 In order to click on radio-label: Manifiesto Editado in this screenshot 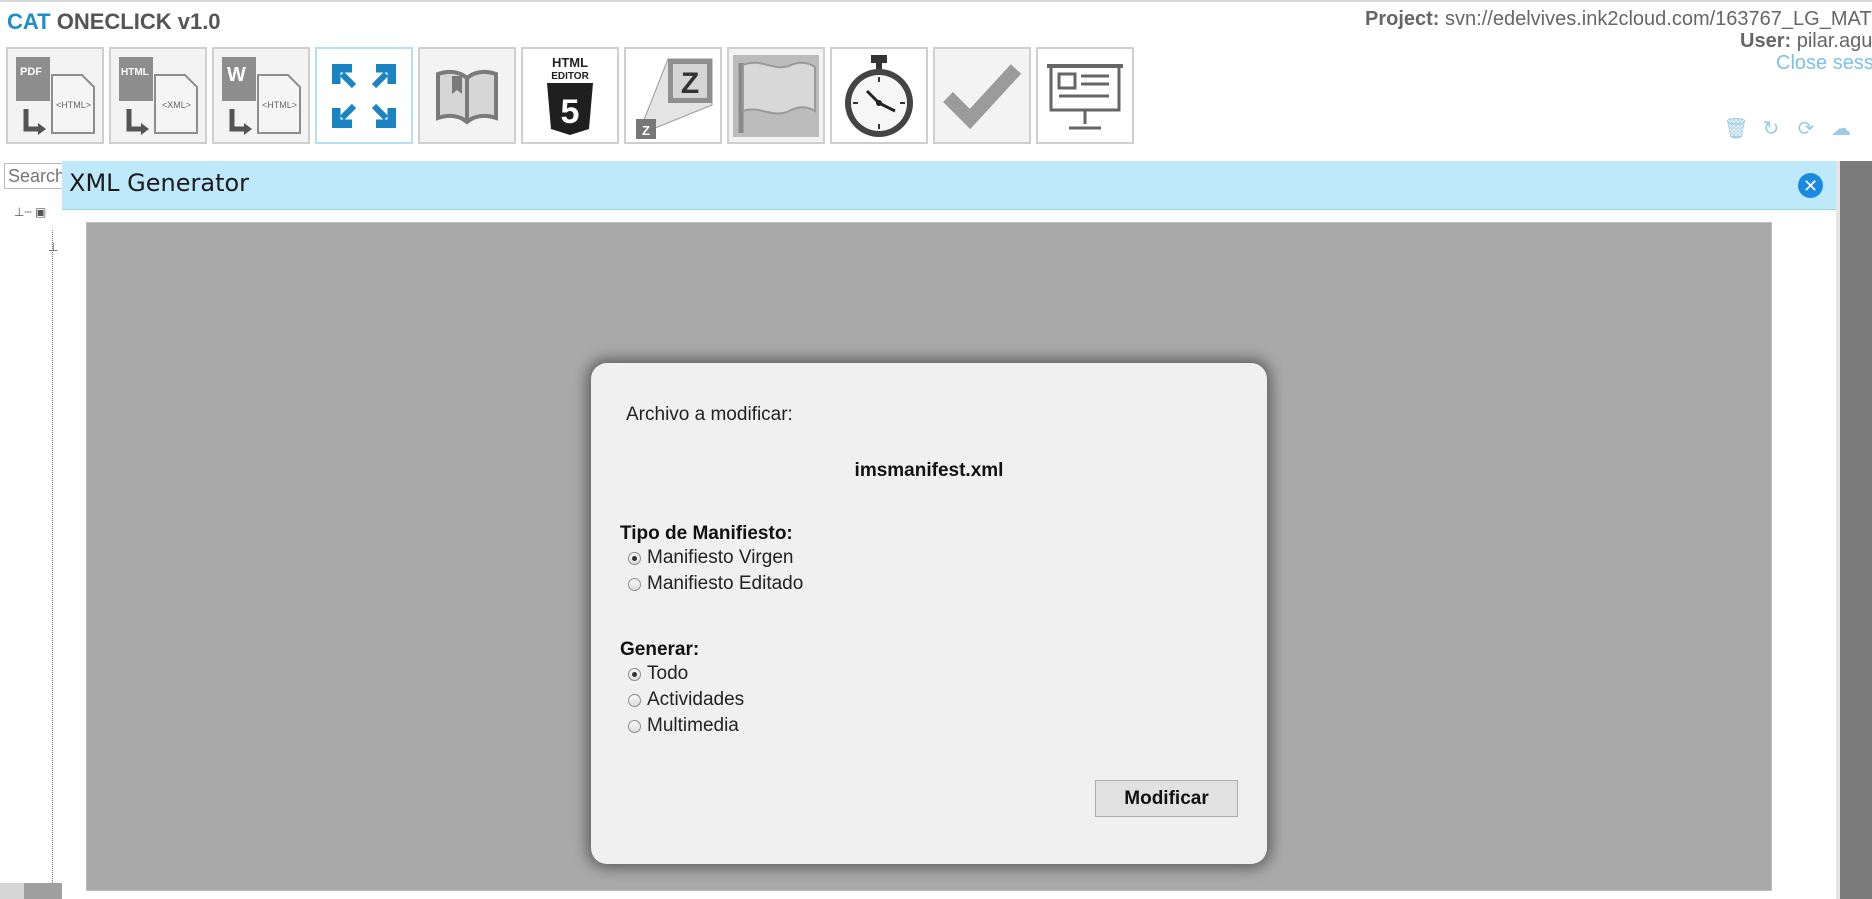, I will do `click(725, 583)`.